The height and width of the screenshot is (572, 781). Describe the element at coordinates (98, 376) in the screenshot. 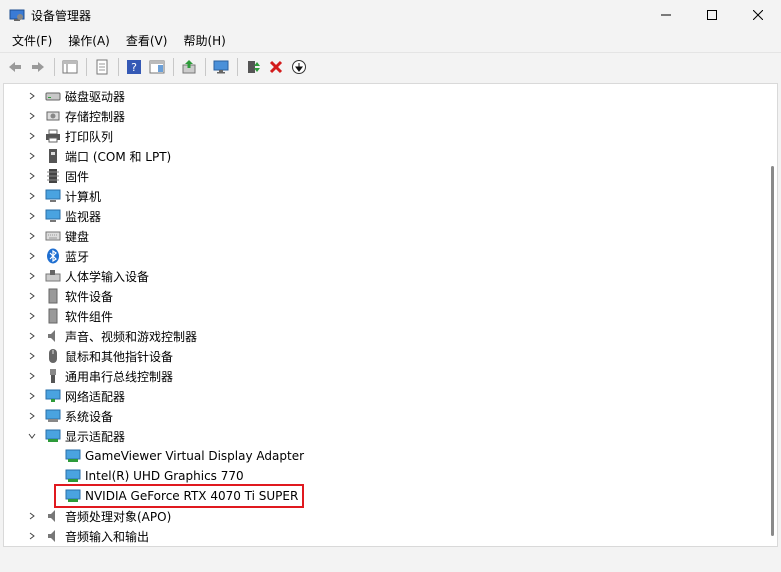

I see `tree-item-usb-controllers: 通用串行总线控制器` at that location.